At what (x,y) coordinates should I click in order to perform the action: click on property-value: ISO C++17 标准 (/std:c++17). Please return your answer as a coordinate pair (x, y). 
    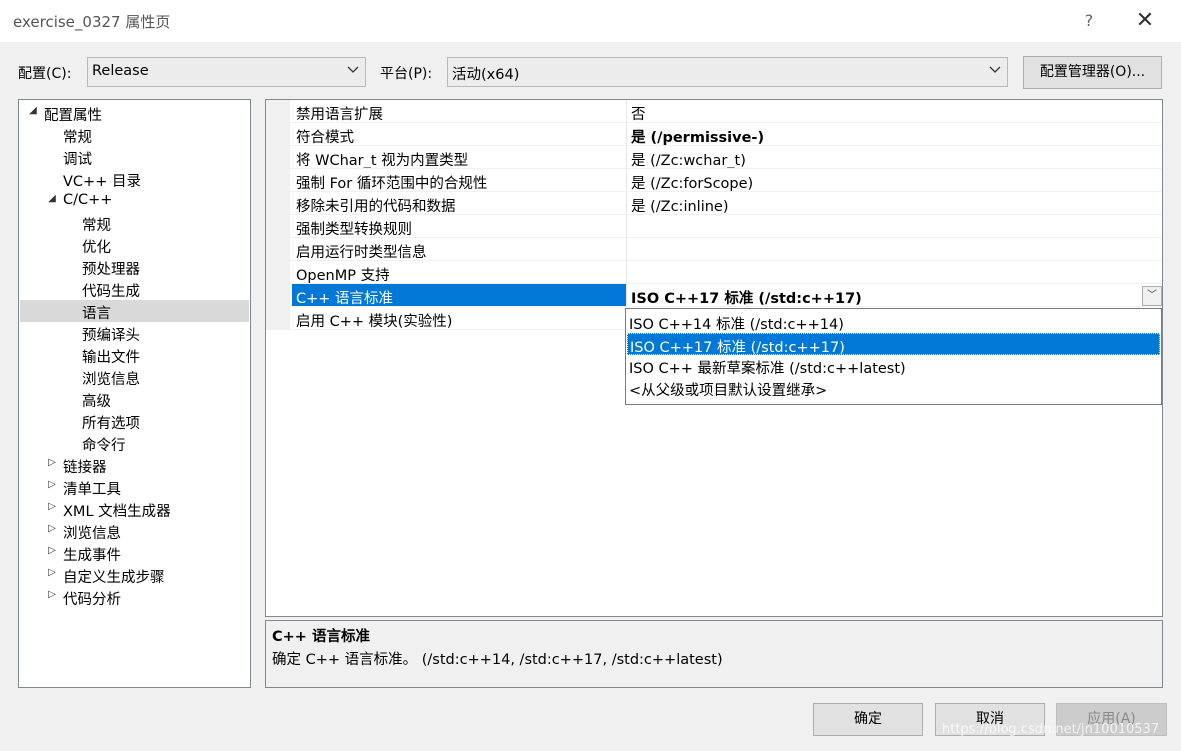
    Looking at the image, I should click on (746, 297).